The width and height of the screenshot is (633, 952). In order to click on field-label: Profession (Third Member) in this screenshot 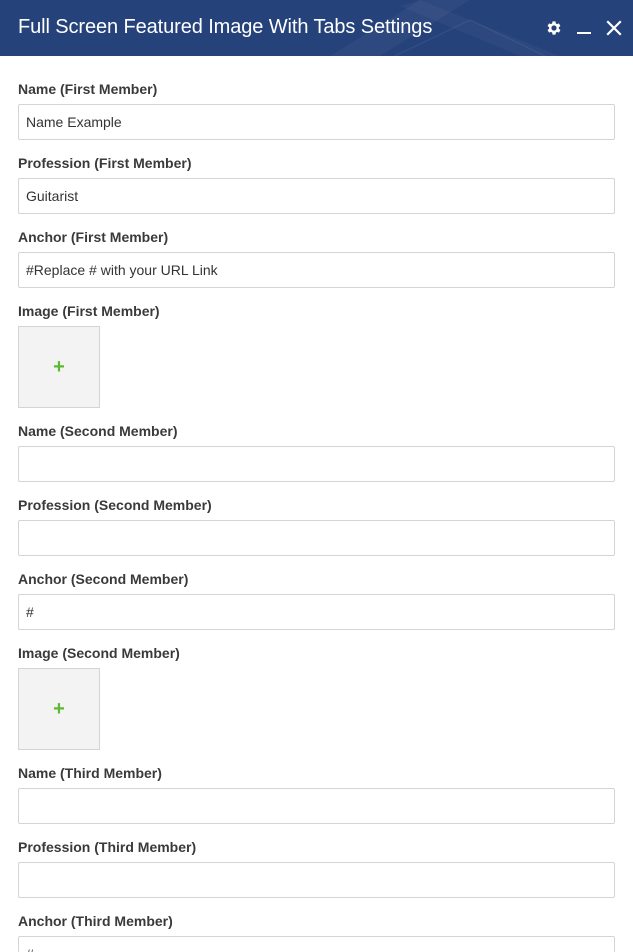, I will do `click(107, 847)`.